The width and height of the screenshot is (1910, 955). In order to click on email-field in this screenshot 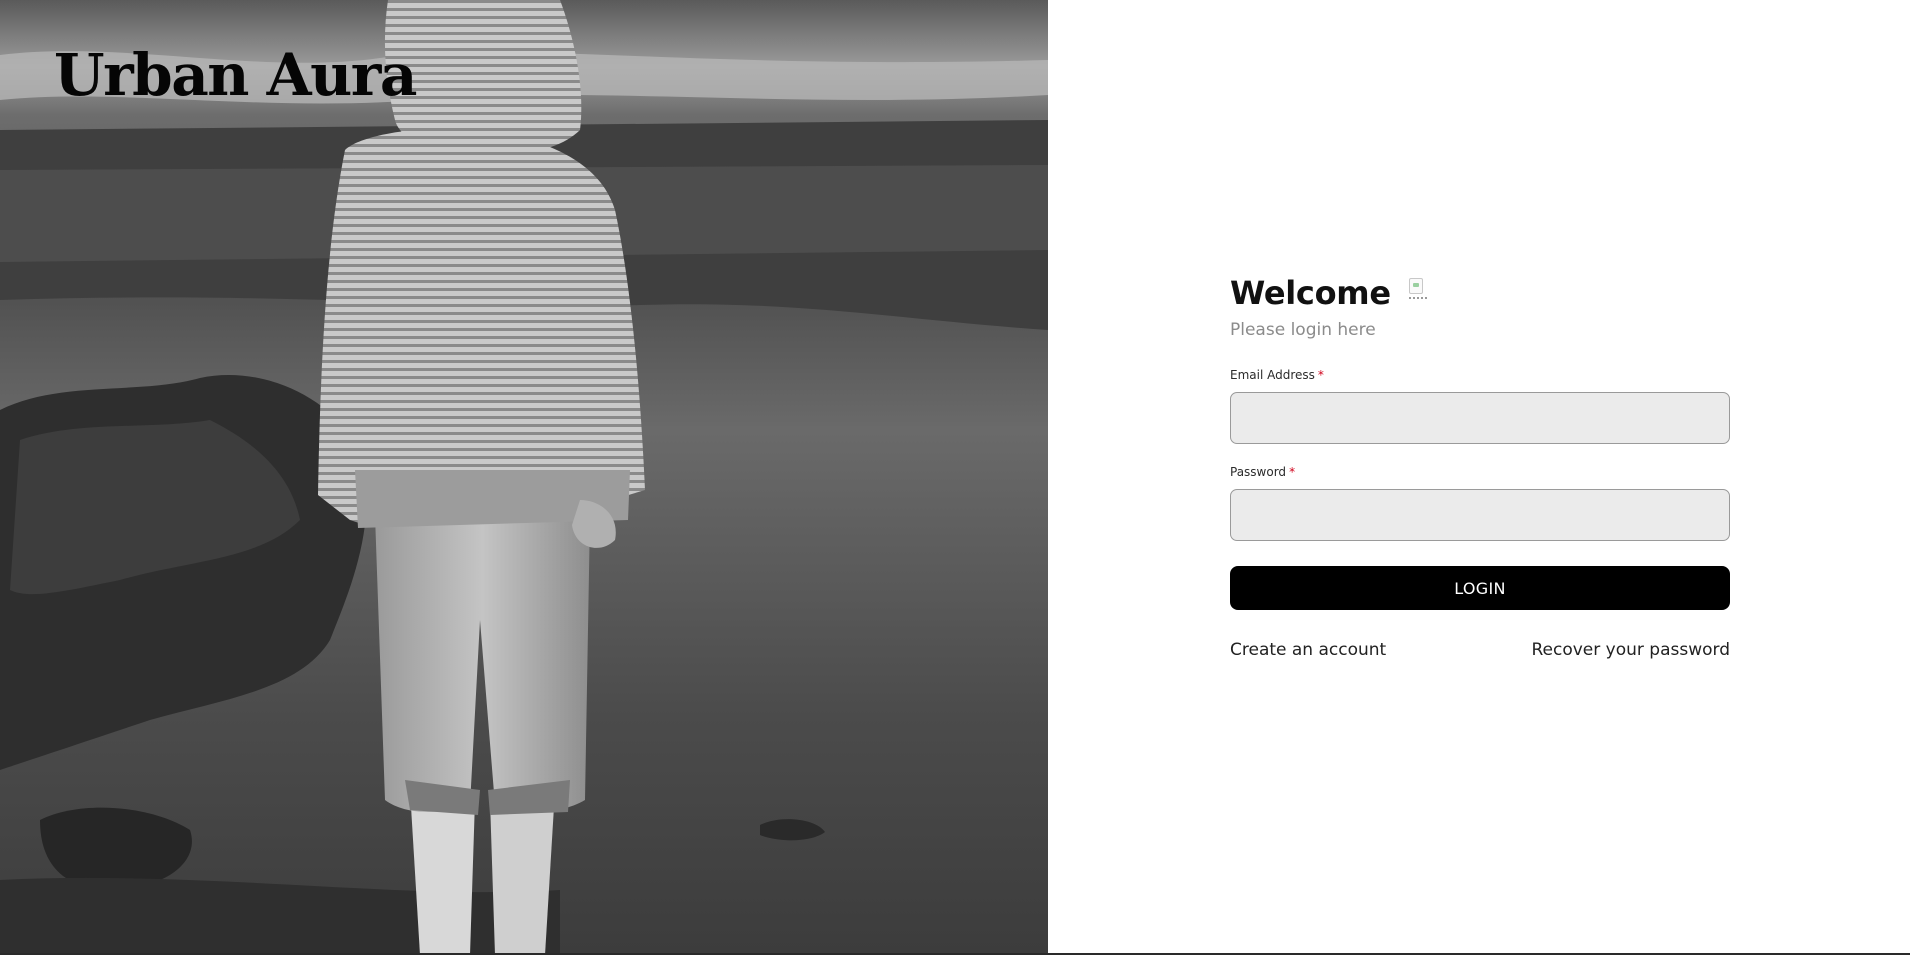, I will do `click(1480, 418)`.